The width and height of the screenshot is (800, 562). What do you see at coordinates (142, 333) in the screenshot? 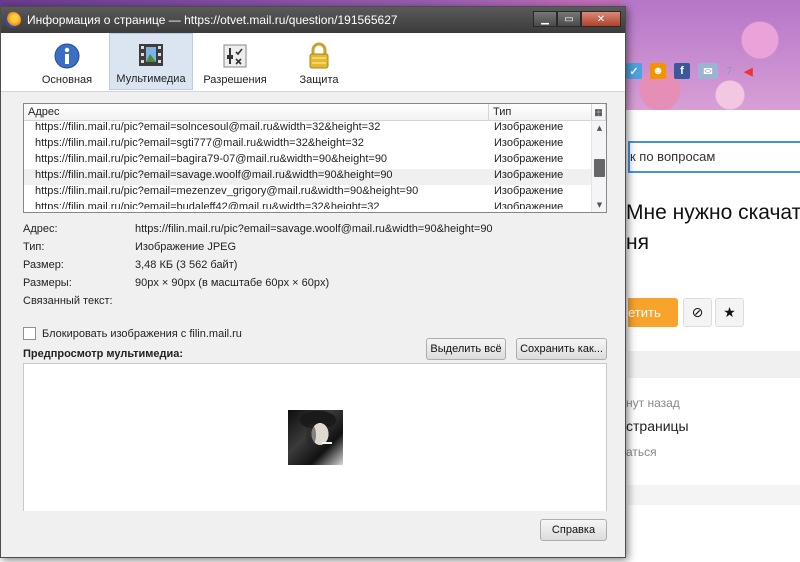
I see `block-images-label: Блокировать изображения с filin.mail.ru` at bounding box center [142, 333].